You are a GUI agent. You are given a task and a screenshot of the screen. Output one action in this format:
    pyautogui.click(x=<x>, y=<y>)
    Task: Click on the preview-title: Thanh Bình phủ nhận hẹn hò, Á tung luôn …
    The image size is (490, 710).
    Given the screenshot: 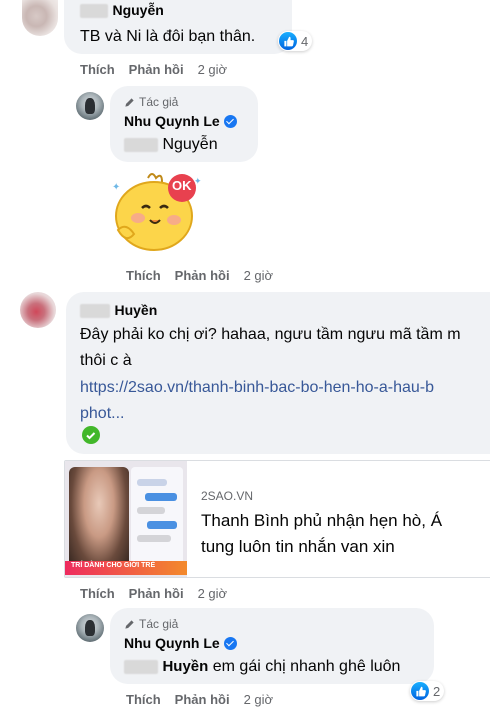 What is the action you would take?
    pyautogui.click(x=321, y=534)
    